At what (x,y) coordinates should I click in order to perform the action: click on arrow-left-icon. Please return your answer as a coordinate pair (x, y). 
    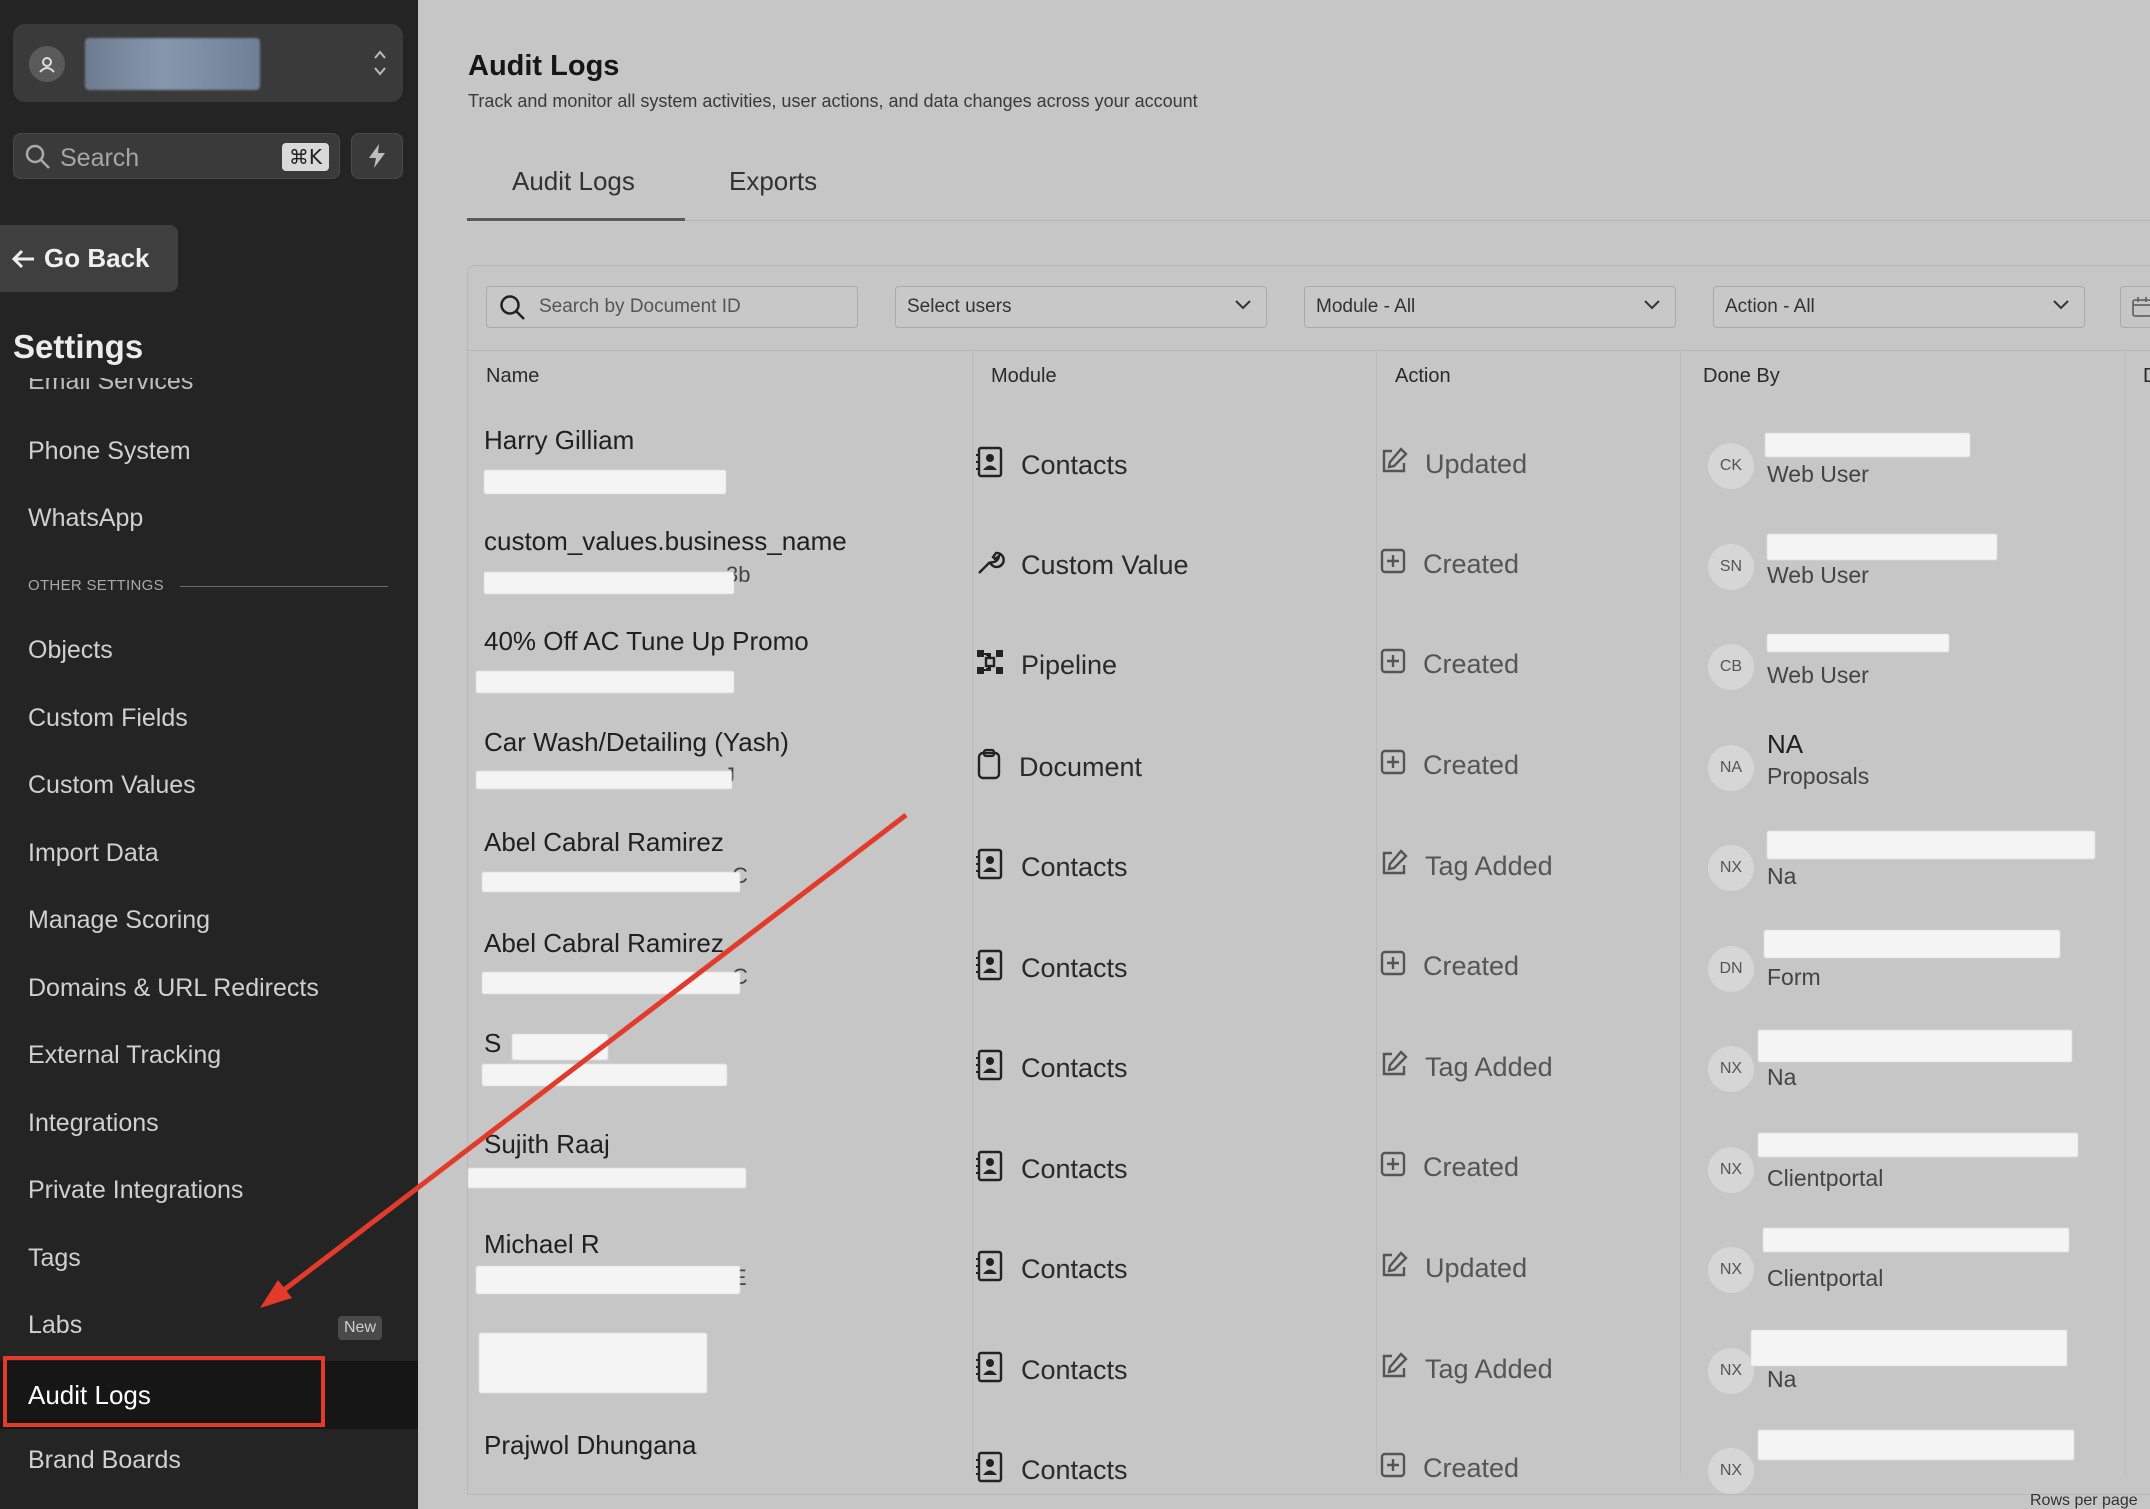
    Looking at the image, I should click on (23, 258).